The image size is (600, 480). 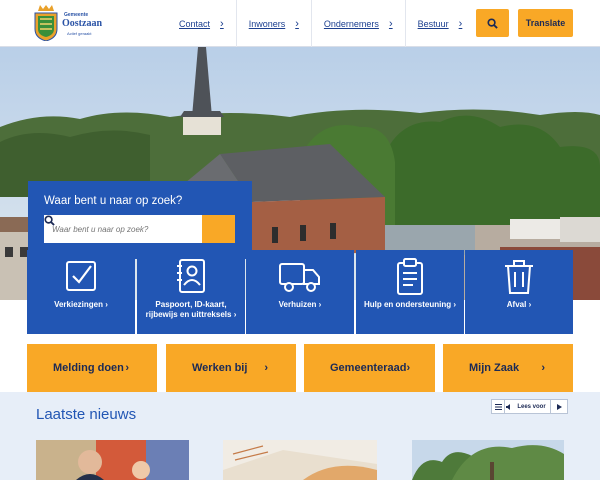 I want to click on quick-link-gemeenteraad: Gemeenteraad ›, so click(x=369, y=368).